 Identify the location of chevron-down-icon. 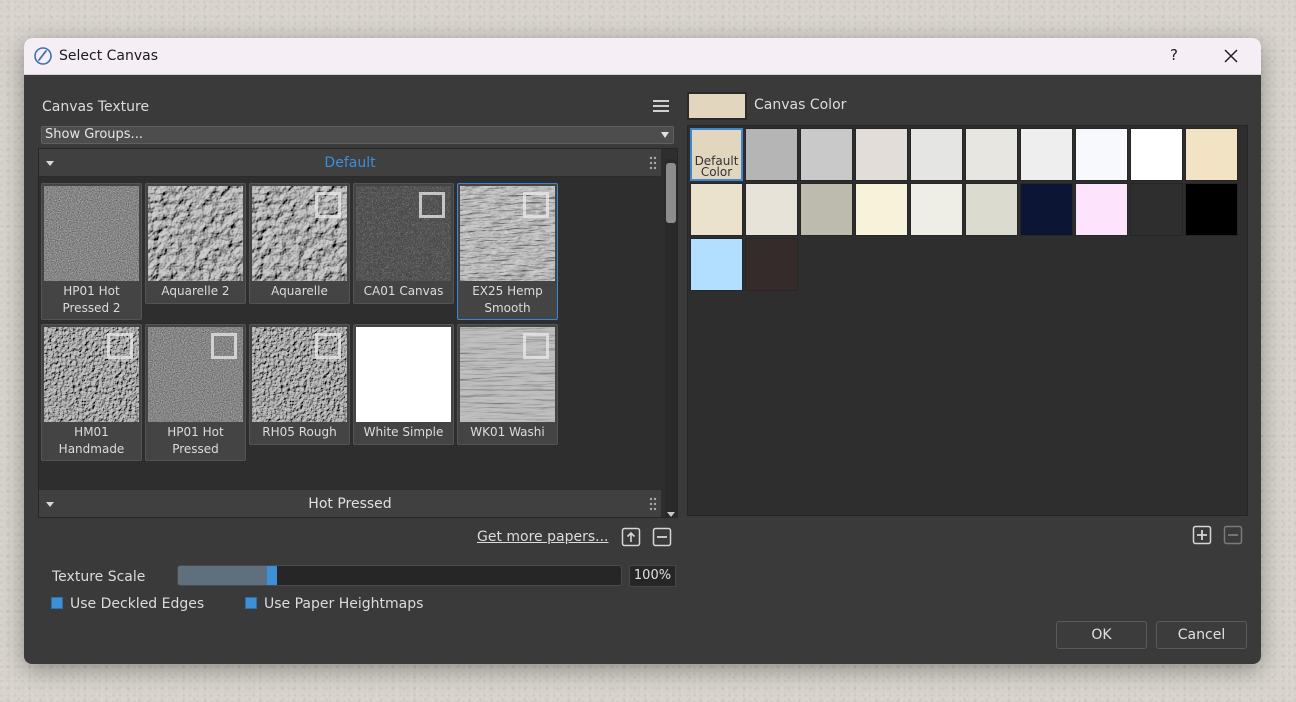
(665, 135).